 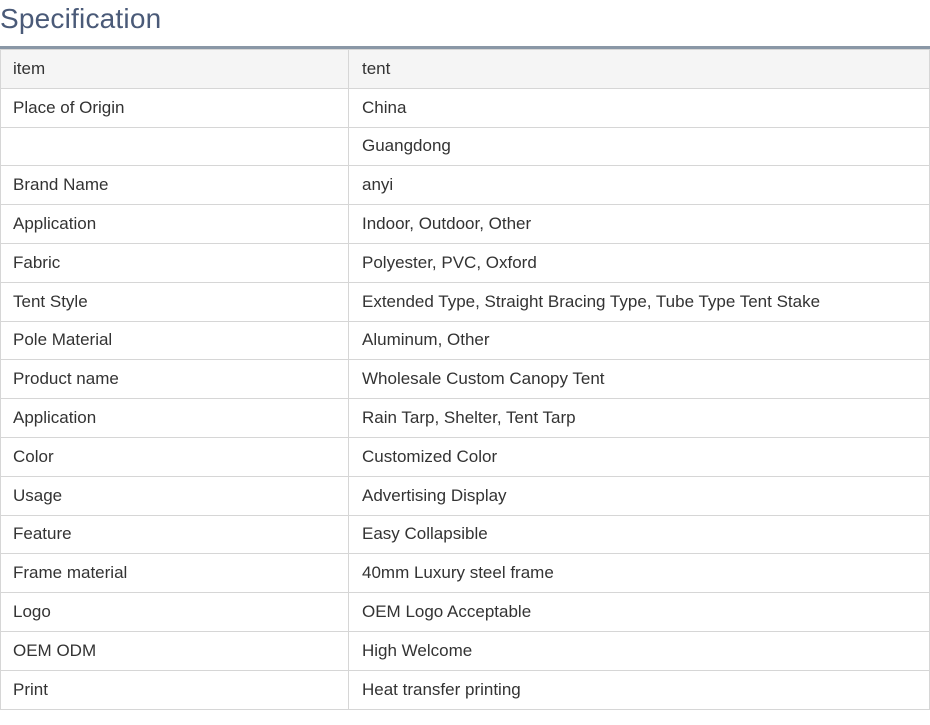 I want to click on table-row: Fabric Polyester, PVC, Oxford, so click(x=465, y=262).